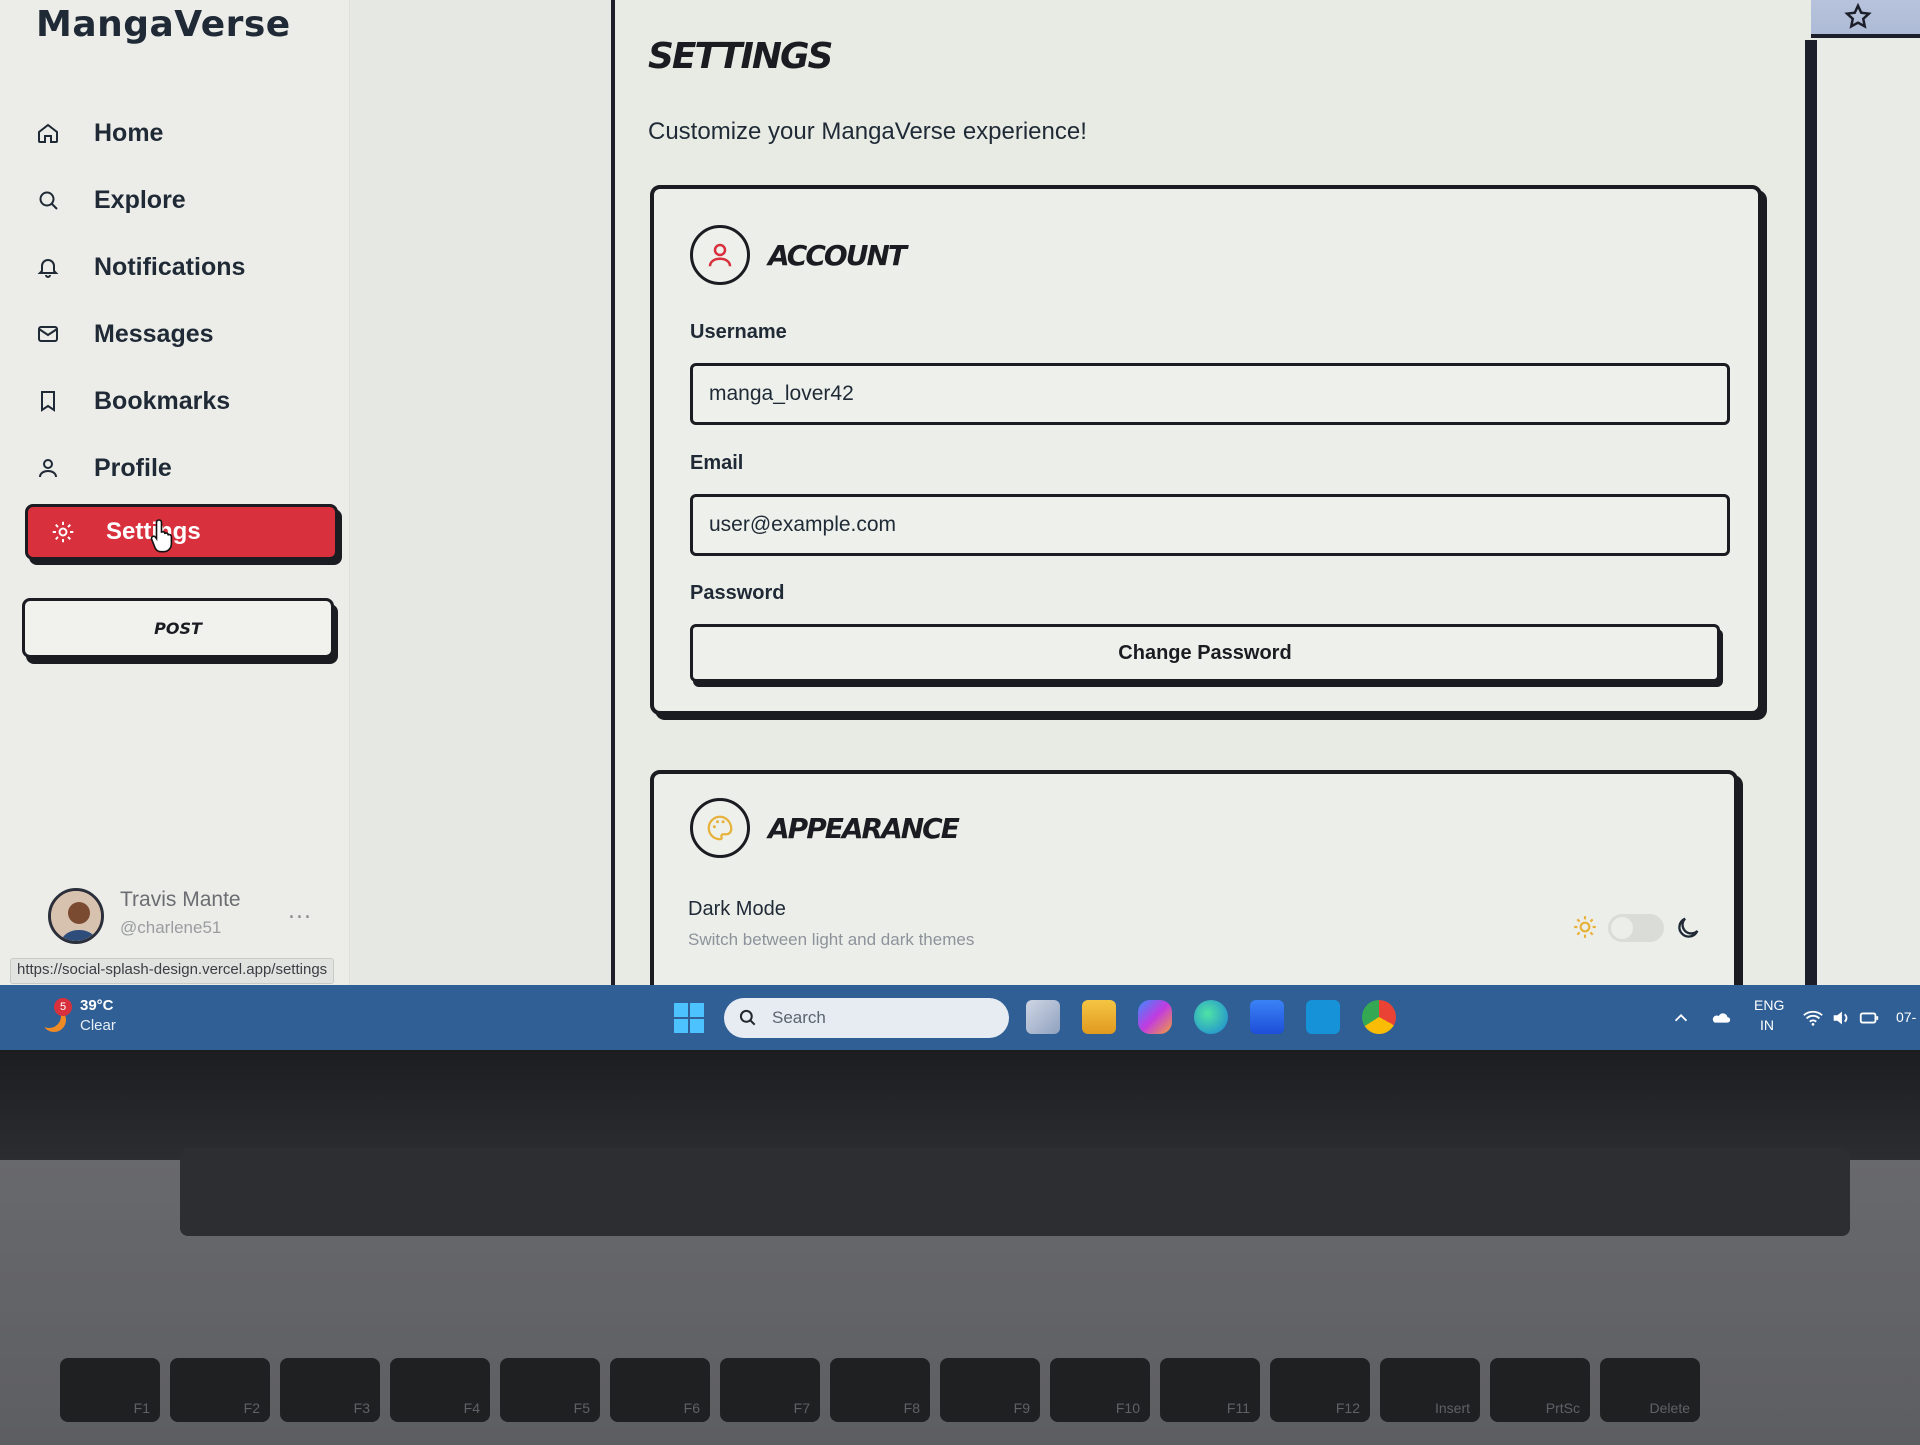 Image resolution: width=1920 pixels, height=1445 pixels. What do you see at coordinates (163, 24) in the screenshot?
I see `app-logo: MangaVerse` at bounding box center [163, 24].